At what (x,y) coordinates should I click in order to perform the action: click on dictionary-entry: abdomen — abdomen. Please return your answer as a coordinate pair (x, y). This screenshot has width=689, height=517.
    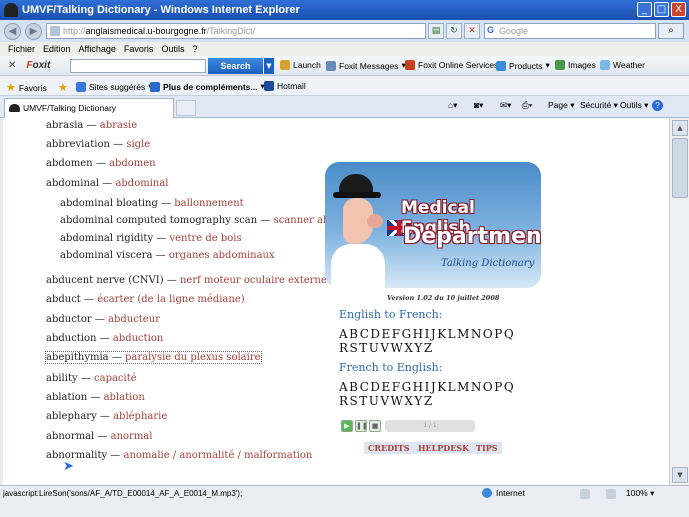
    Looking at the image, I should click on (101, 163).